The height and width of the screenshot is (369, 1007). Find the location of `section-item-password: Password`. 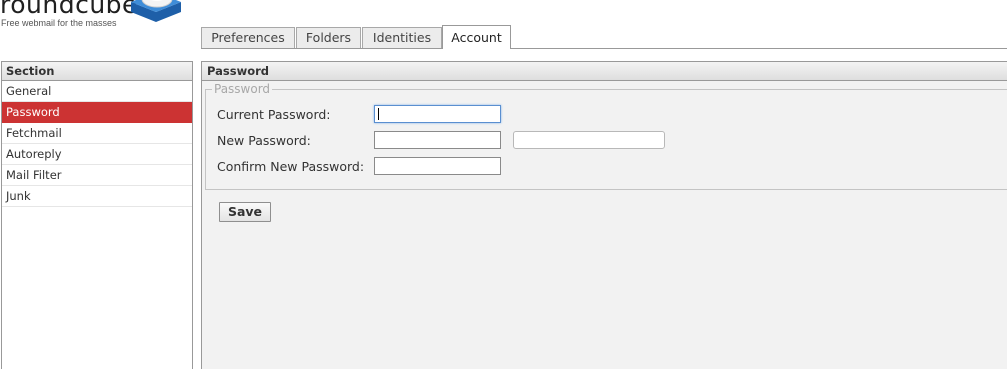

section-item-password: Password is located at coordinates (97, 112).